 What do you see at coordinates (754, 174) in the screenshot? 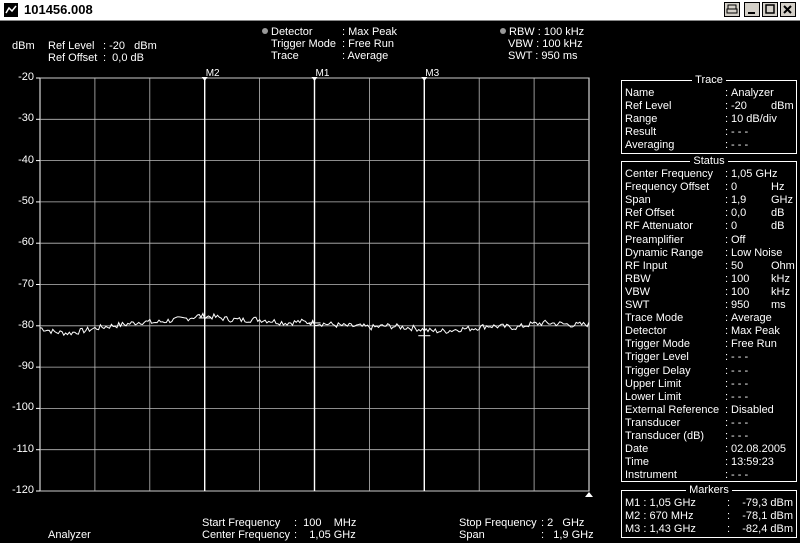
I see `status-row-value: 1,05 GHz` at bounding box center [754, 174].